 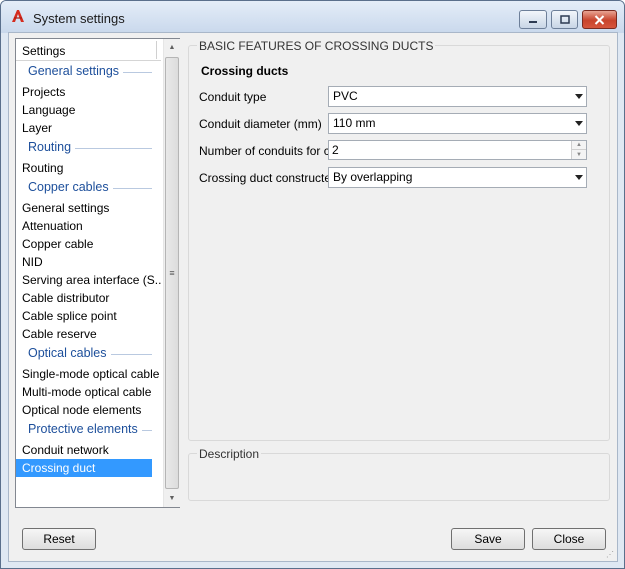 What do you see at coordinates (18, 16) in the screenshot?
I see `autocad-app-icon` at bounding box center [18, 16].